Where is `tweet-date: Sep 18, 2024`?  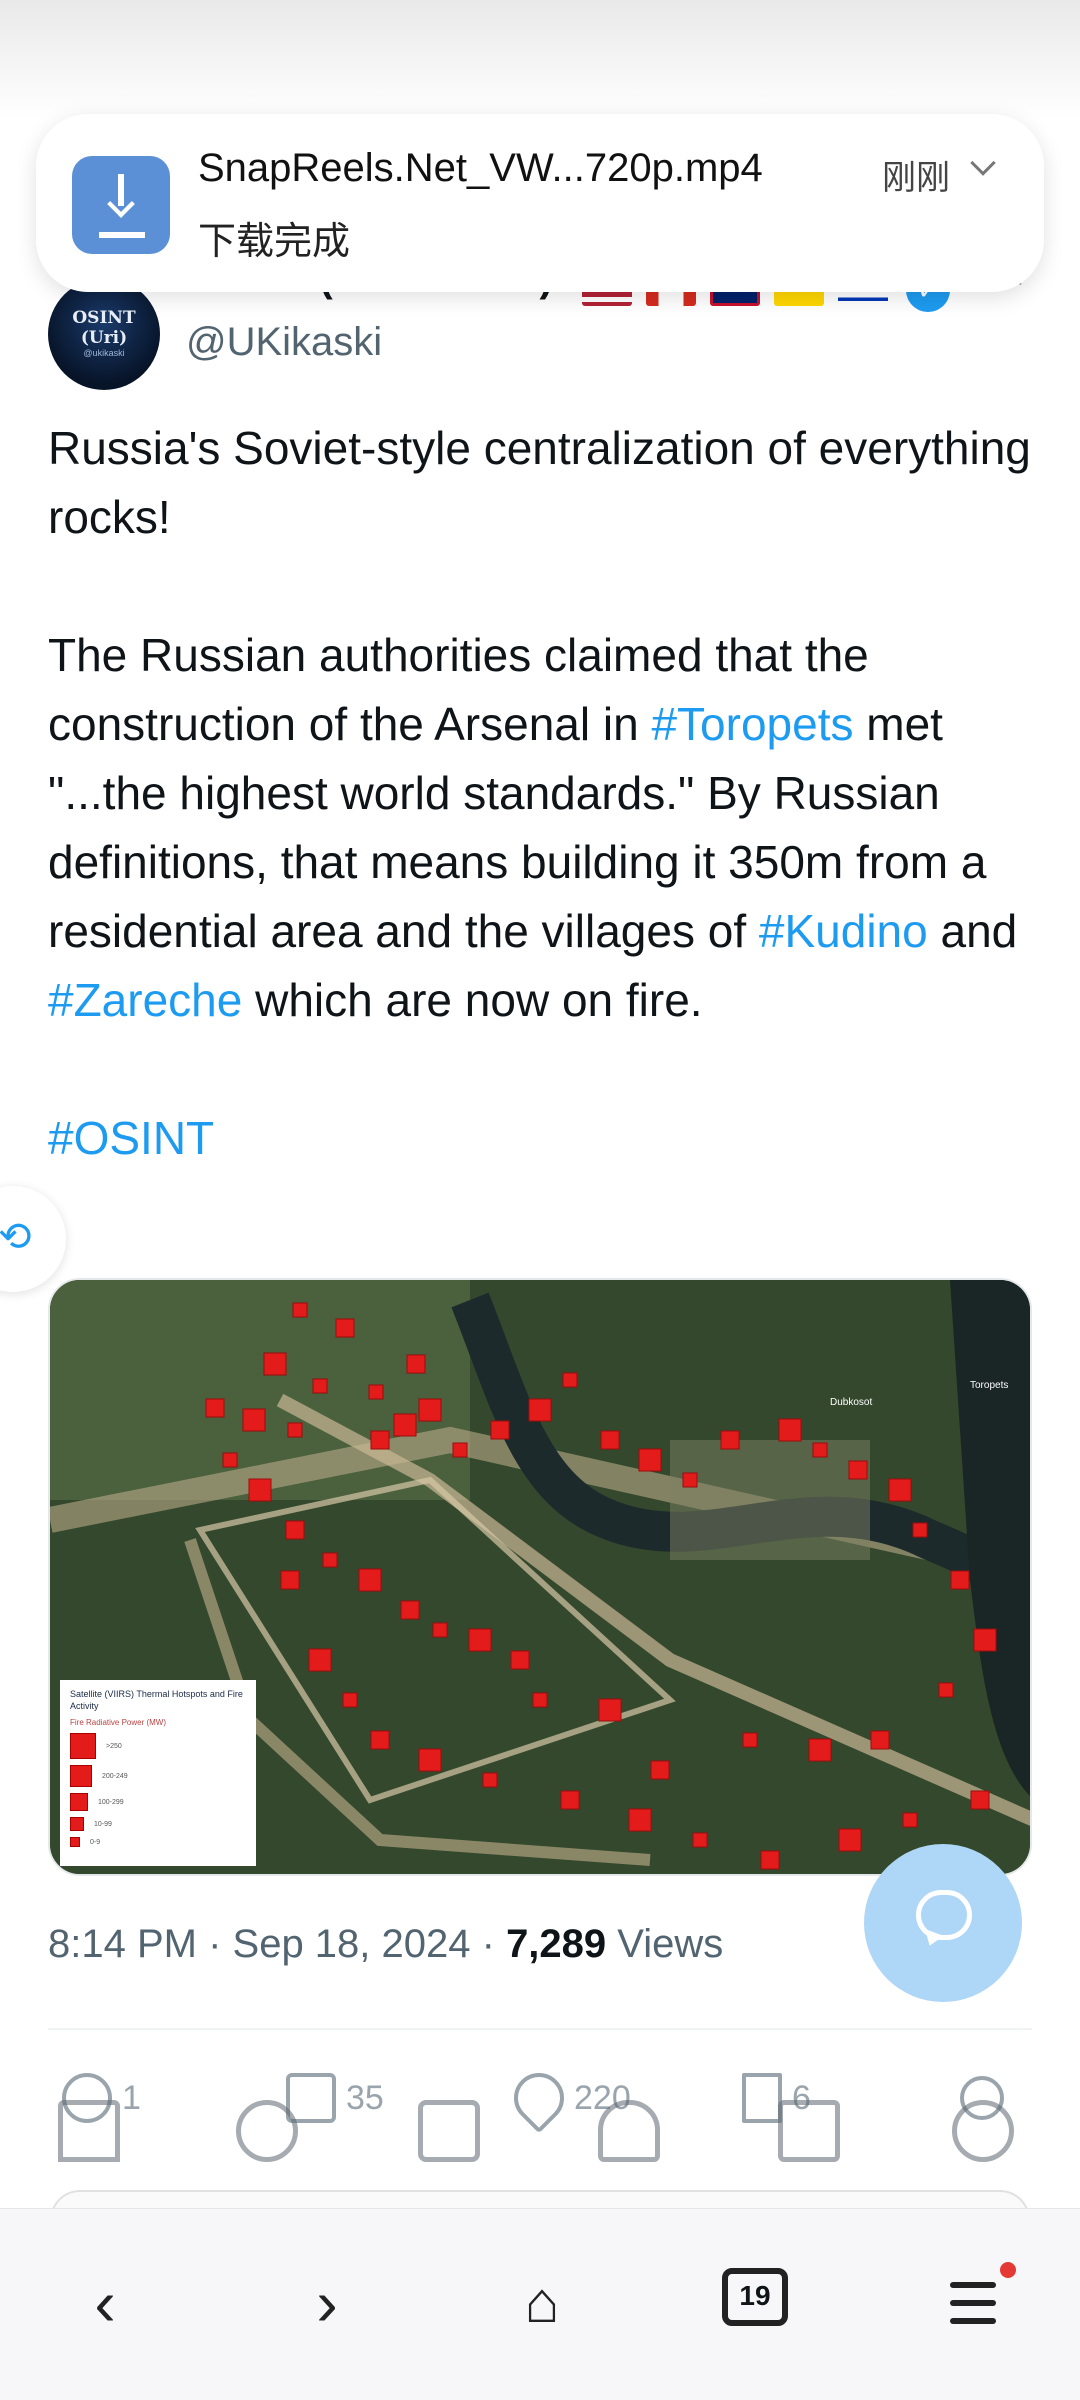 tweet-date: Sep 18, 2024 is located at coordinates (352, 1944).